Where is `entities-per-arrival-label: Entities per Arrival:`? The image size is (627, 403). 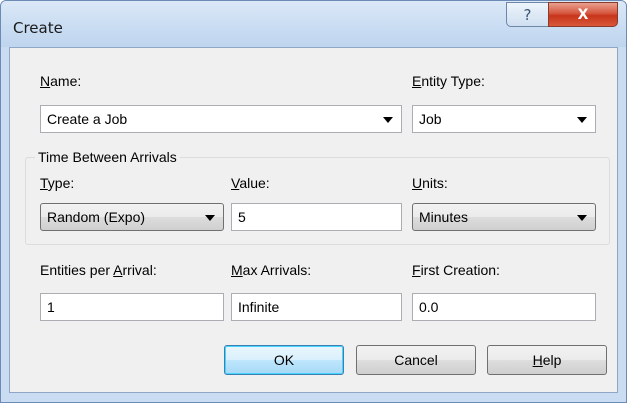
entities-per-arrival-label: Entities per Arrival: is located at coordinates (98, 270).